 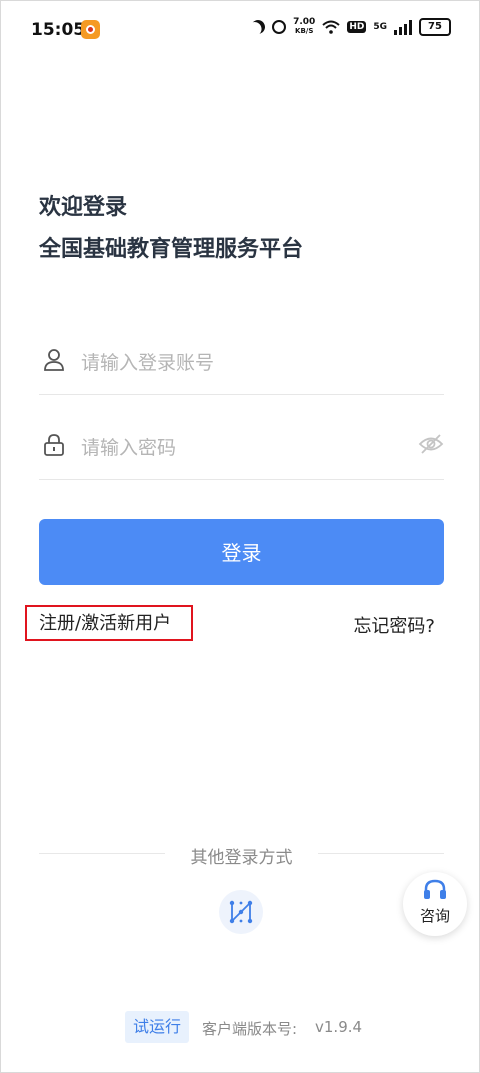 What do you see at coordinates (240, 30) in the screenshot?
I see `status-bar: 15:05 7.00 KB/S HD 5G 75` at bounding box center [240, 30].